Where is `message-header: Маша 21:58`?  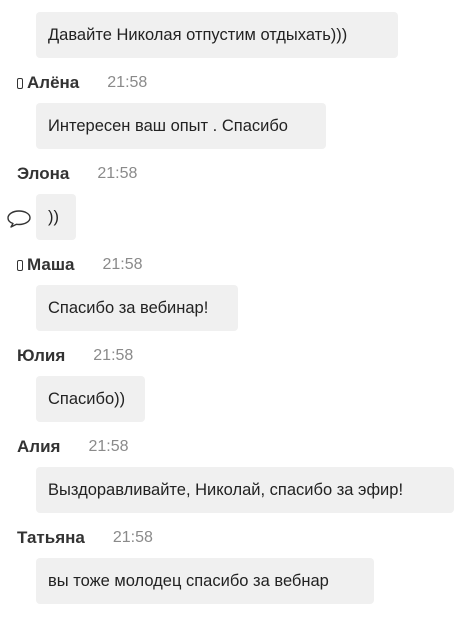
message-header: Маша 21:58 is located at coordinates (80, 265).